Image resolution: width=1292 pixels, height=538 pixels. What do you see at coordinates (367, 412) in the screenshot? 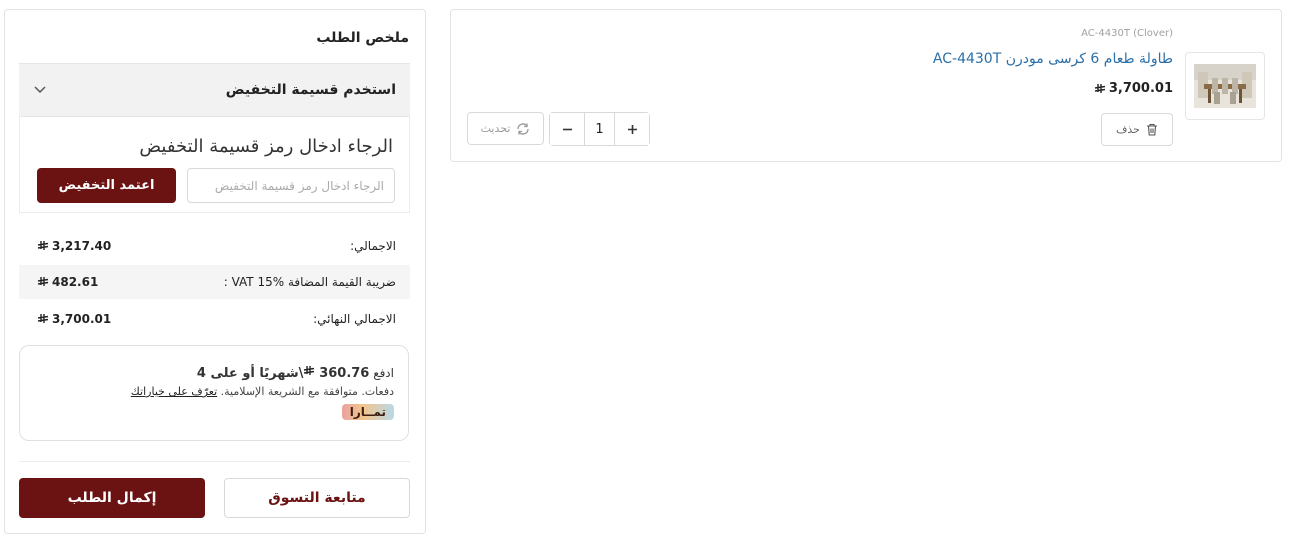
I see `tamara-logo: تمــارا` at bounding box center [367, 412].